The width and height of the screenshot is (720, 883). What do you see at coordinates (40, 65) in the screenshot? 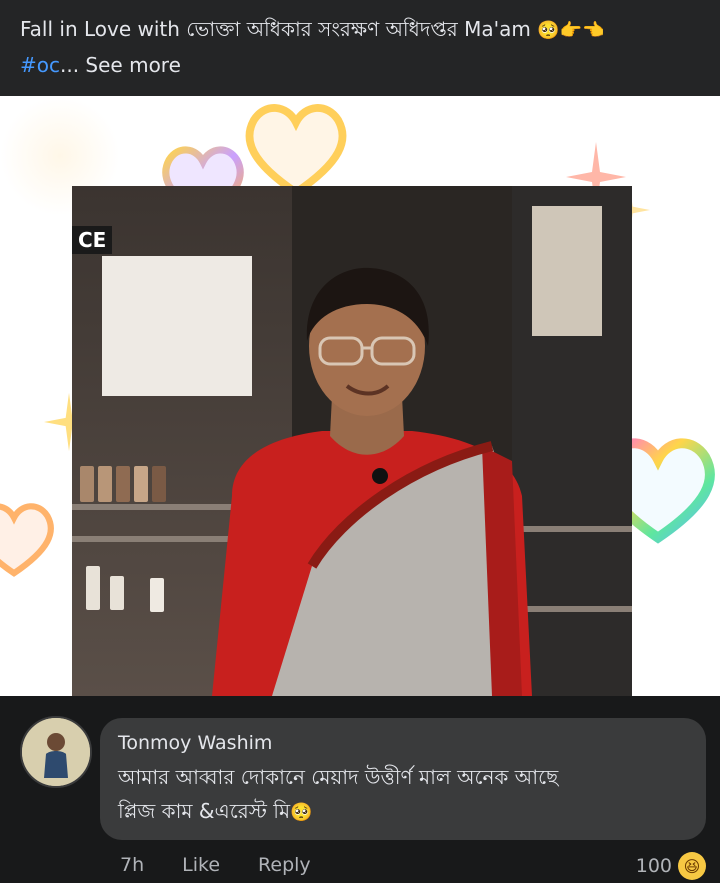
I see `hashtag-link: #oc` at bounding box center [40, 65].